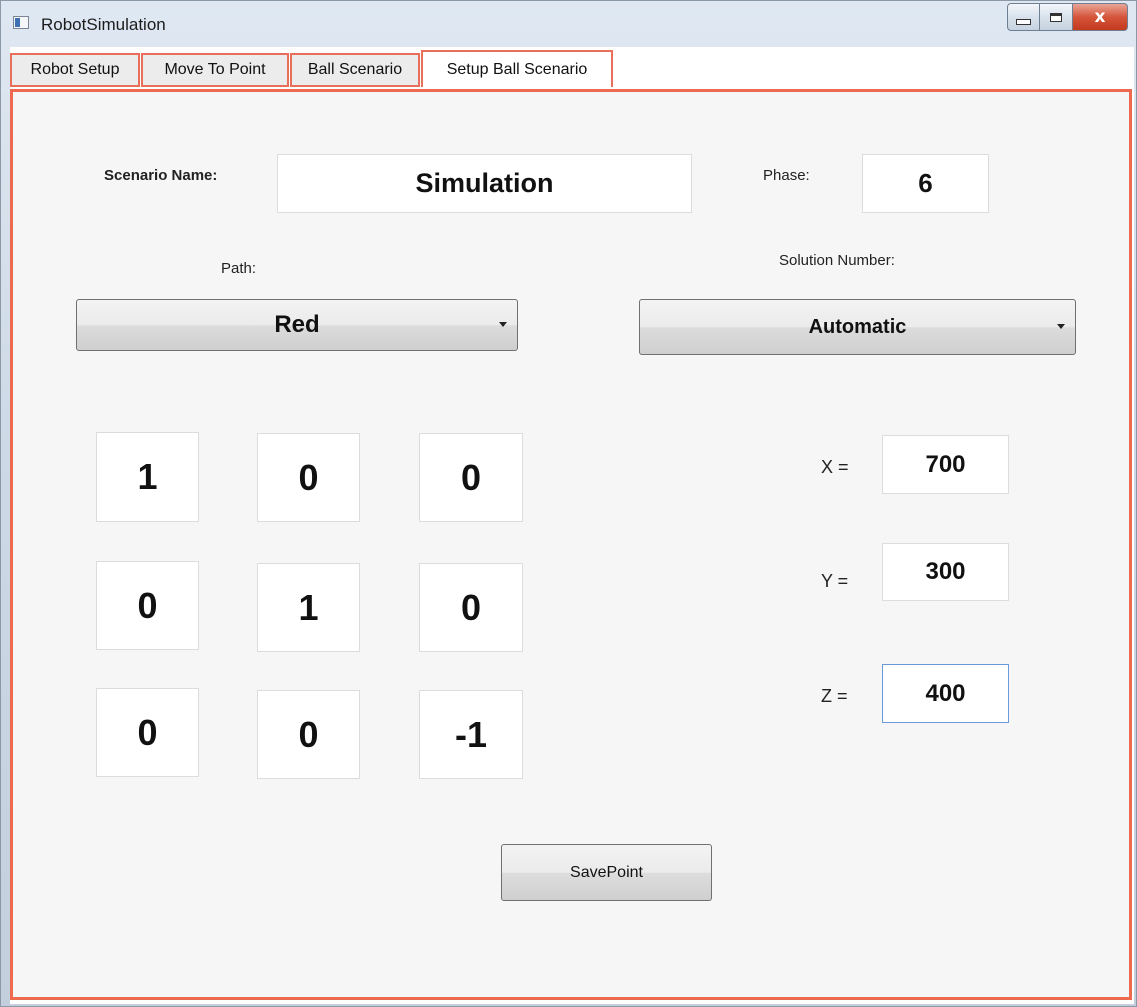  I want to click on y-field: 300, so click(945, 572).